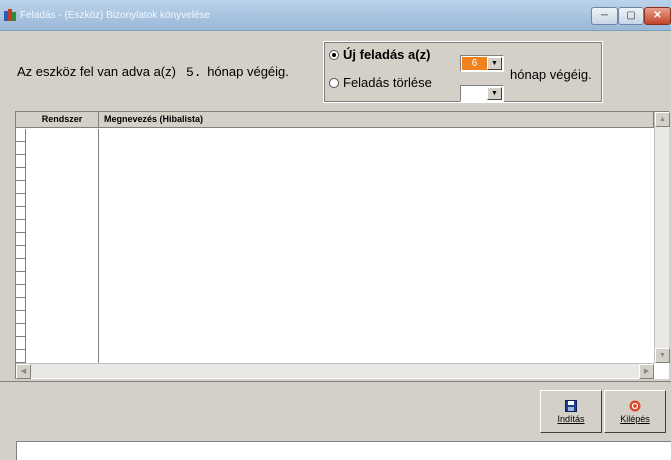 The height and width of the screenshot is (460, 671). I want to click on posted-month-number: 5., so click(193, 72).